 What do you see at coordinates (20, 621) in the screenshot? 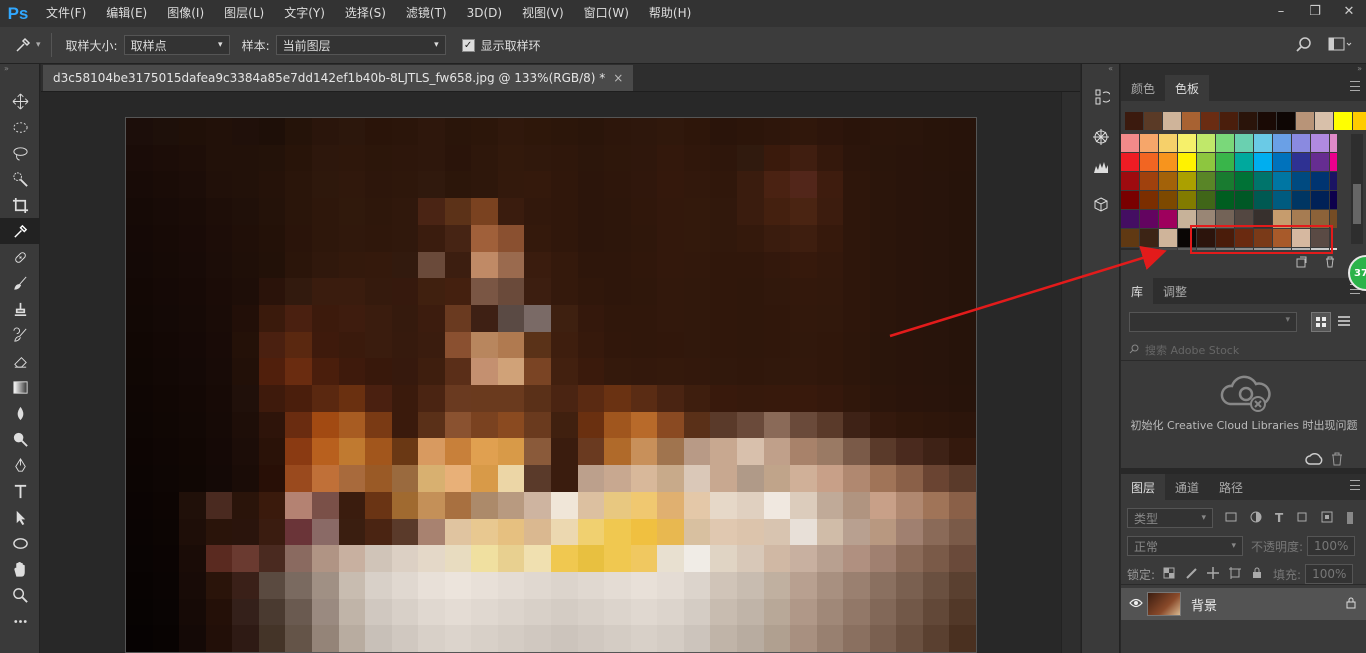
I see `more-tools-icon` at bounding box center [20, 621].